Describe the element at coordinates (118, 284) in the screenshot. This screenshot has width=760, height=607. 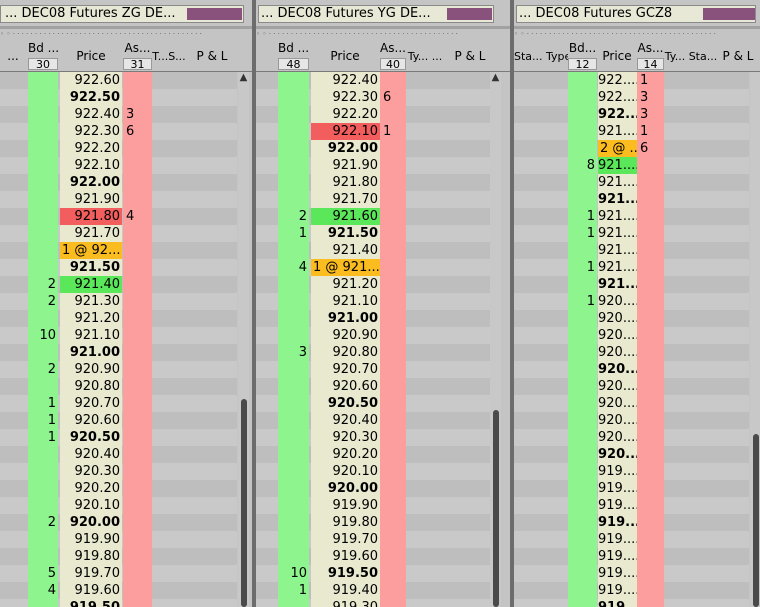
I see `ladder-row: 2 921.40` at that location.